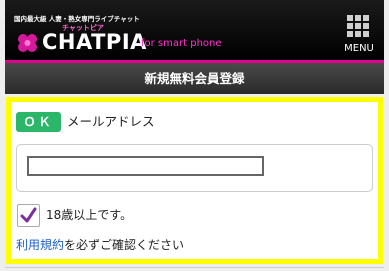  What do you see at coordinates (27, 43) in the screenshot?
I see `flower-logo-icon` at bounding box center [27, 43].